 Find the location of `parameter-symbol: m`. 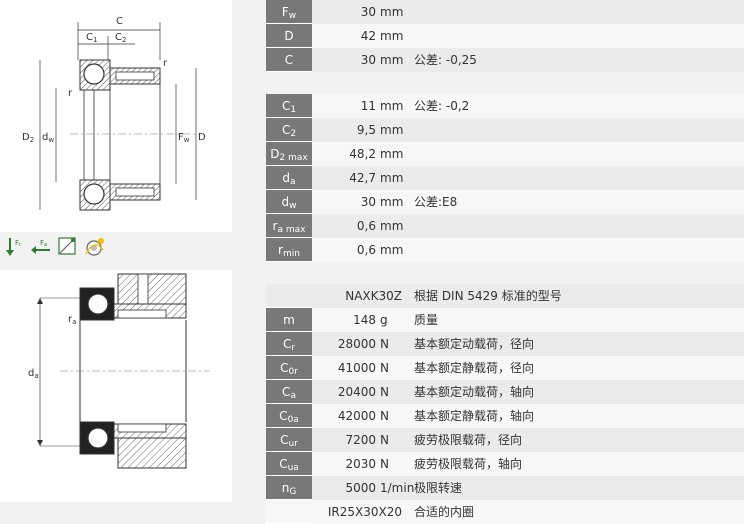

parameter-symbol: m is located at coordinates (289, 320).